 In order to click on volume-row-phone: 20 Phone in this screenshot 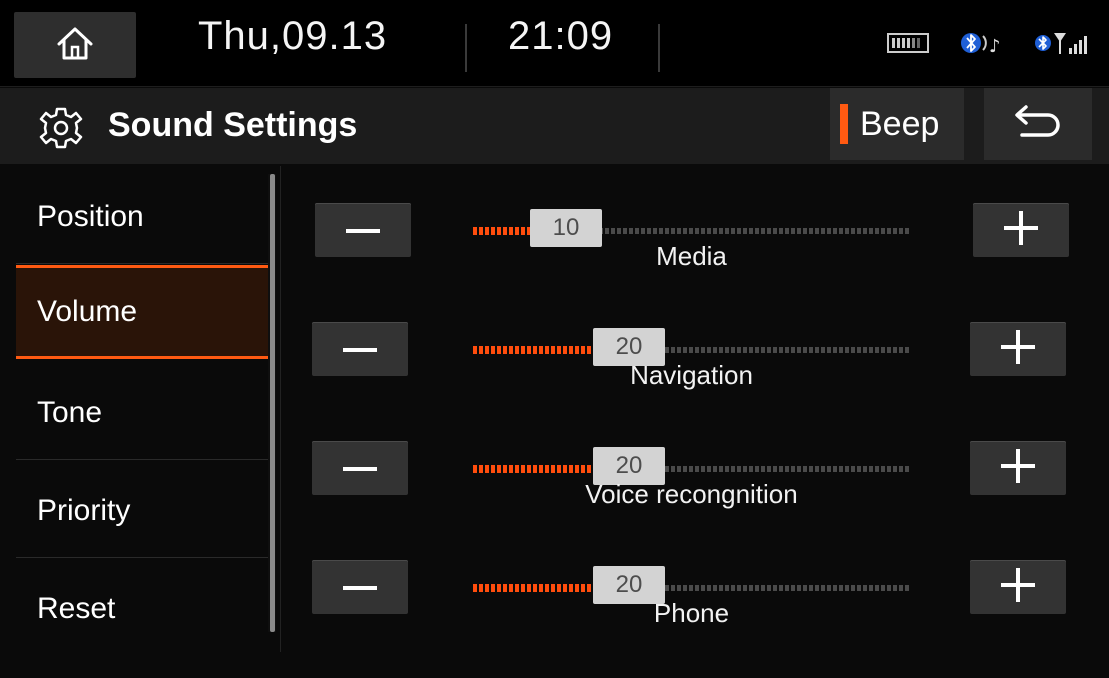, I will do `click(695, 619)`.